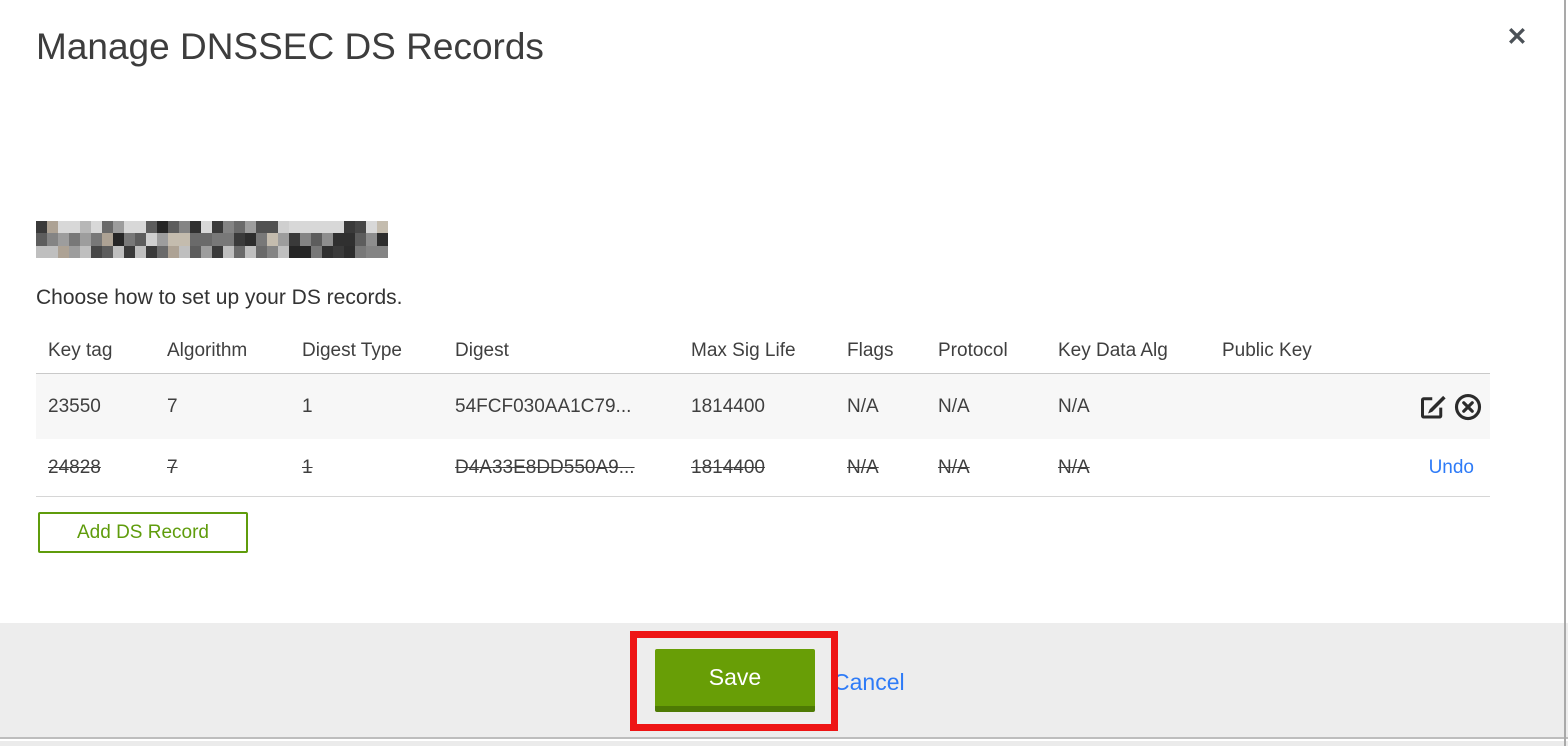 The height and width of the screenshot is (746, 1568). I want to click on close-icon: ✕, so click(1517, 37).